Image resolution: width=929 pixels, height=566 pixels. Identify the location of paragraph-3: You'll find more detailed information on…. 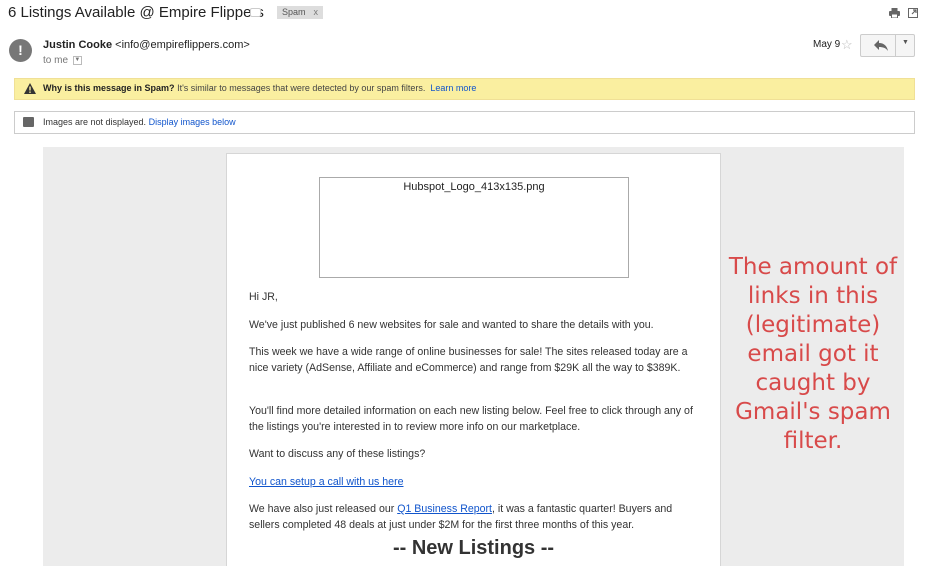
(471, 419).